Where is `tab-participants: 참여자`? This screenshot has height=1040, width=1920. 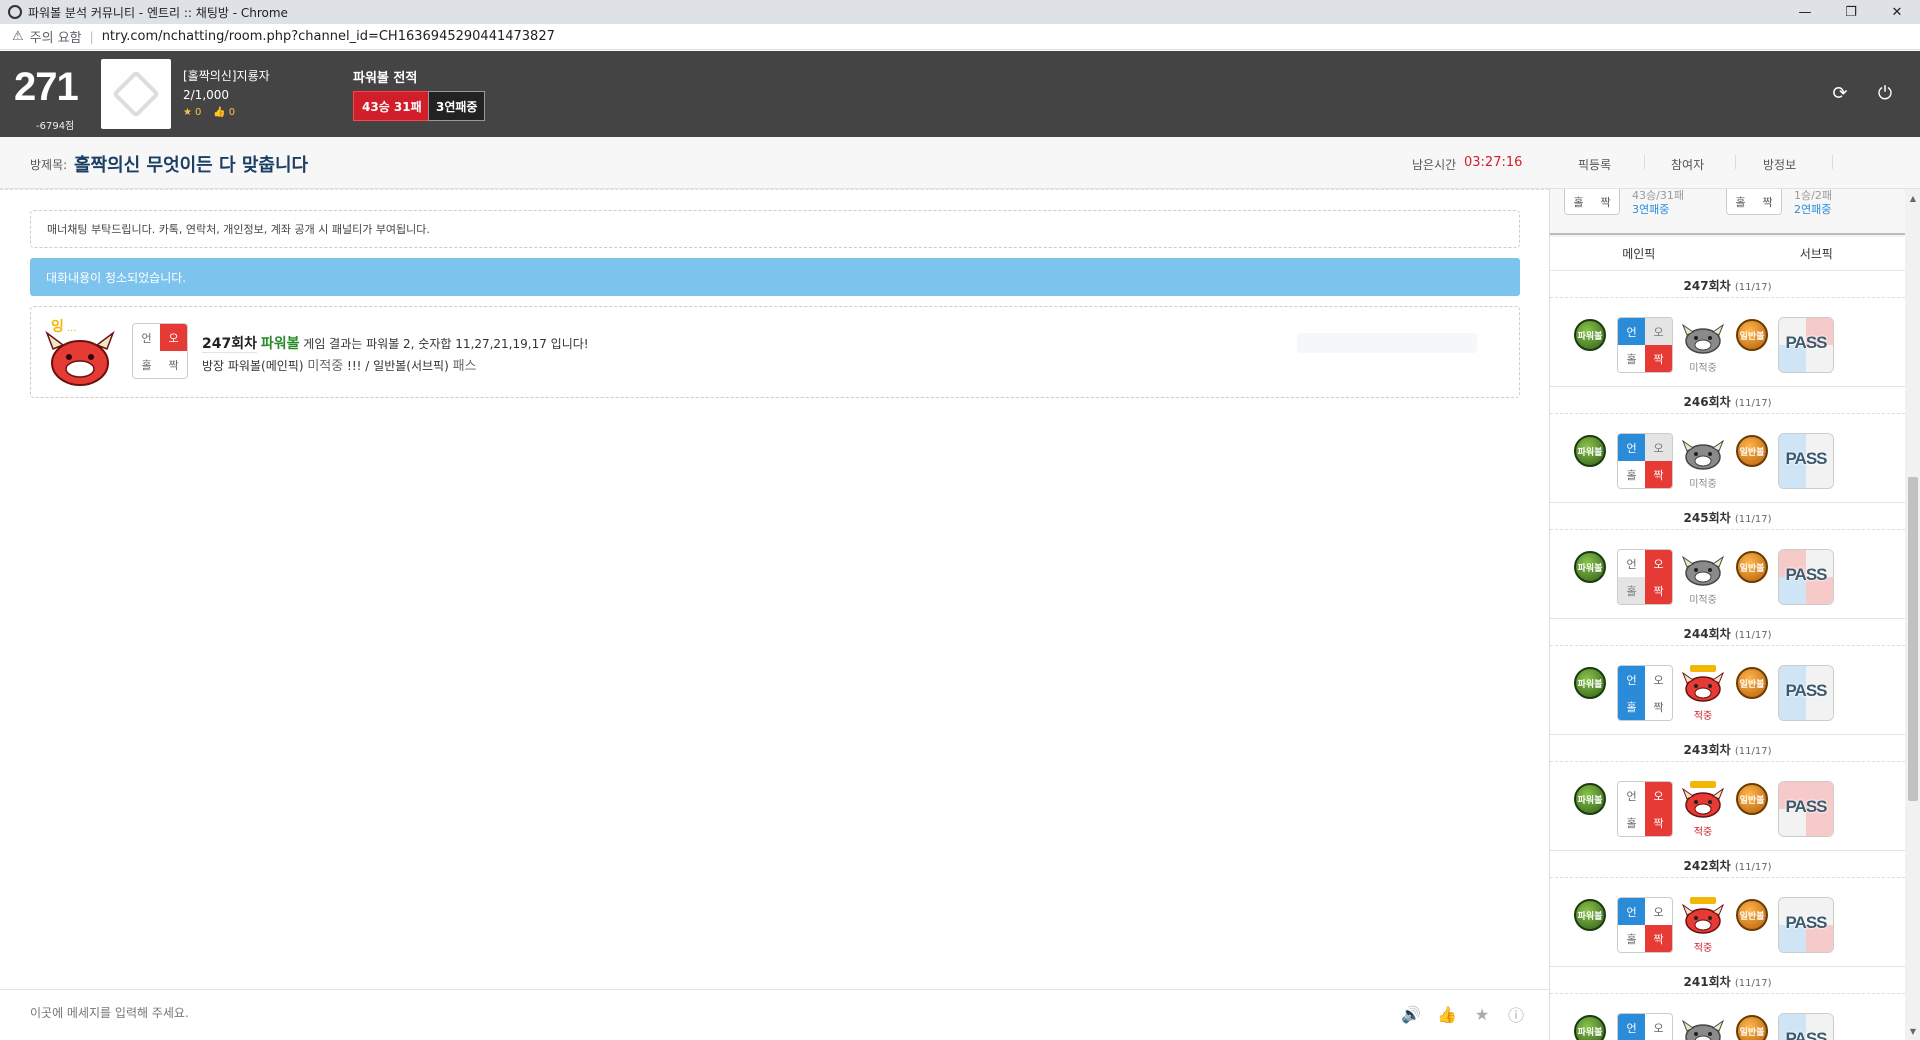 tab-participants: 참여자 is located at coordinates (1687, 164).